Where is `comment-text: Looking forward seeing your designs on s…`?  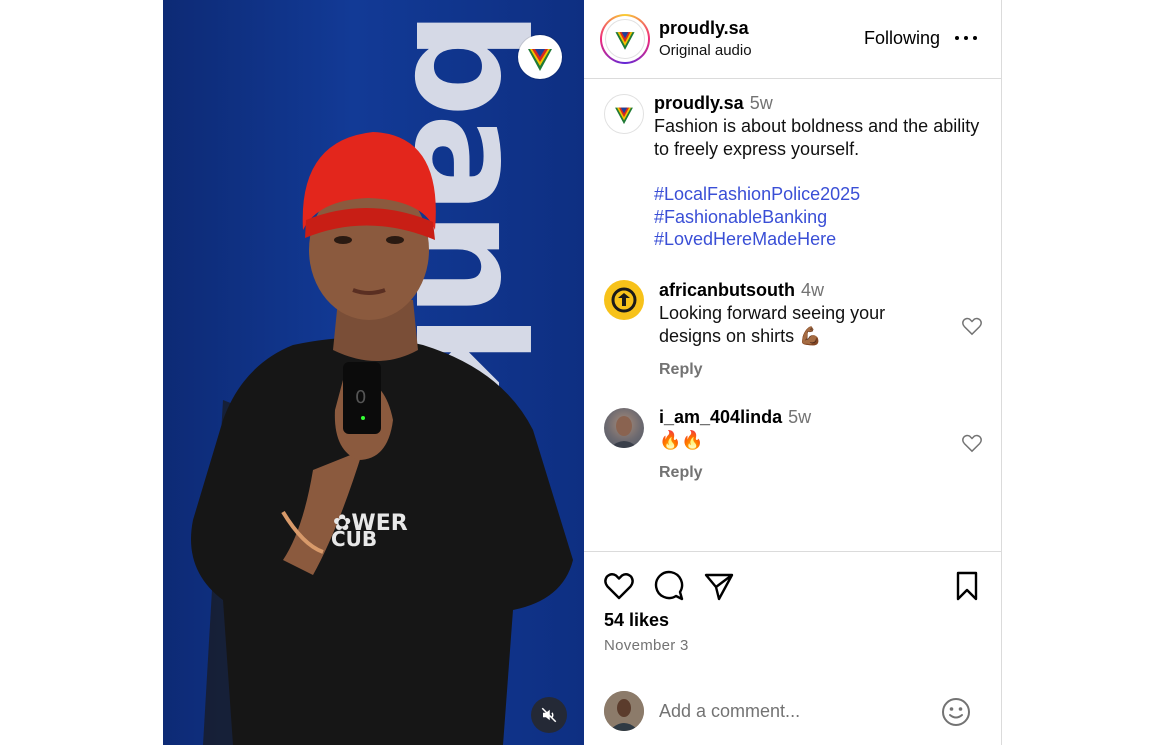
comment-text: Looking forward seeing your designs on s… is located at coordinates (772, 324).